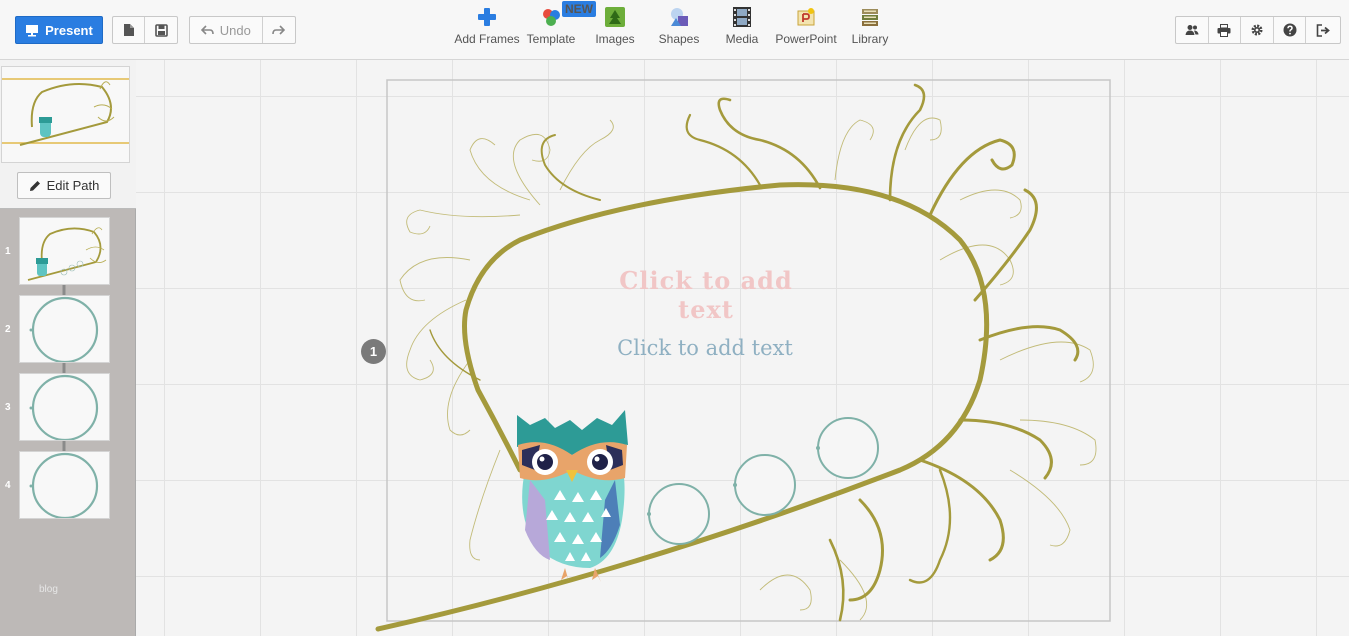  I want to click on frame-sidebar: Edit Path 1 2 3 4 blog, so click(68, 348).